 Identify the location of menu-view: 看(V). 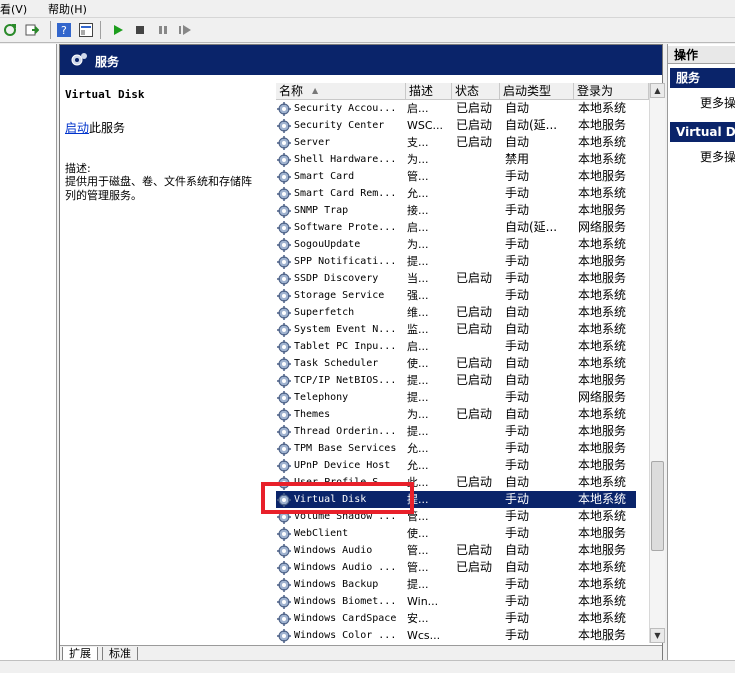
(13, 9).